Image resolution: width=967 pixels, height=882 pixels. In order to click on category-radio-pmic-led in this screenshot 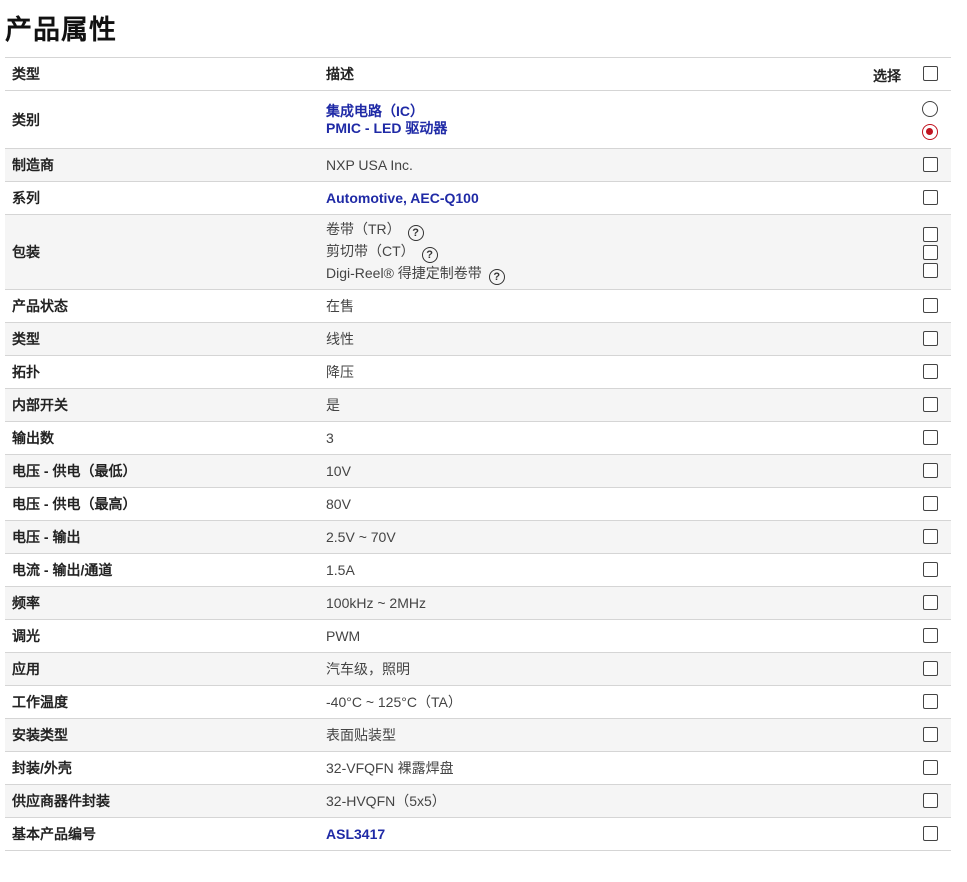, I will do `click(930, 132)`.